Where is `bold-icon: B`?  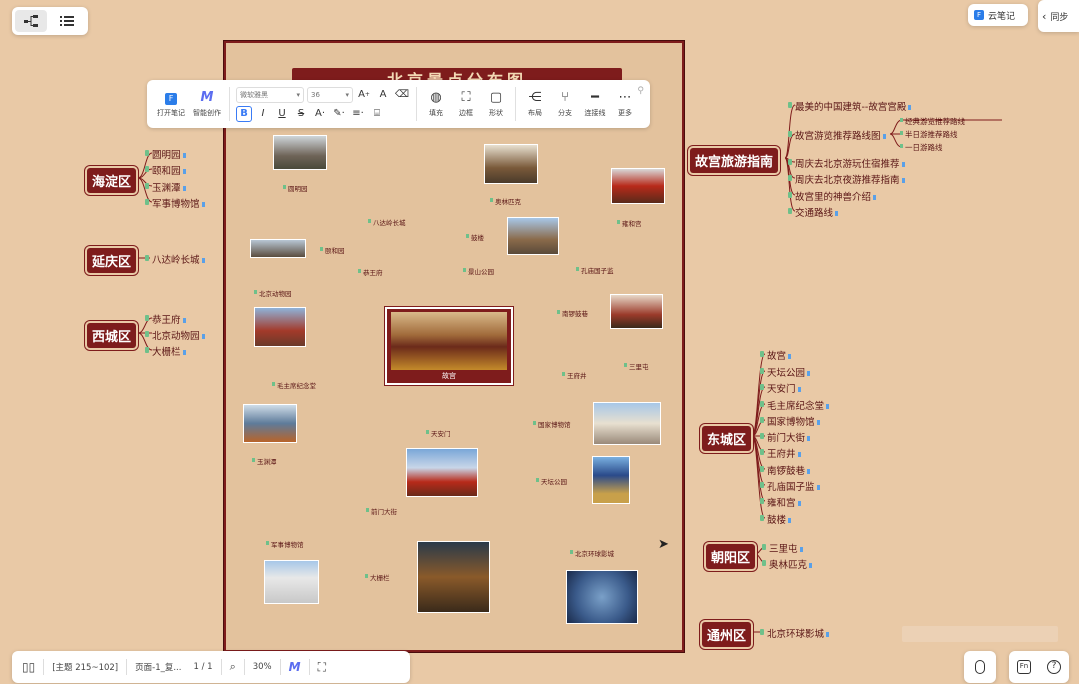
bold-icon: B is located at coordinates (244, 113).